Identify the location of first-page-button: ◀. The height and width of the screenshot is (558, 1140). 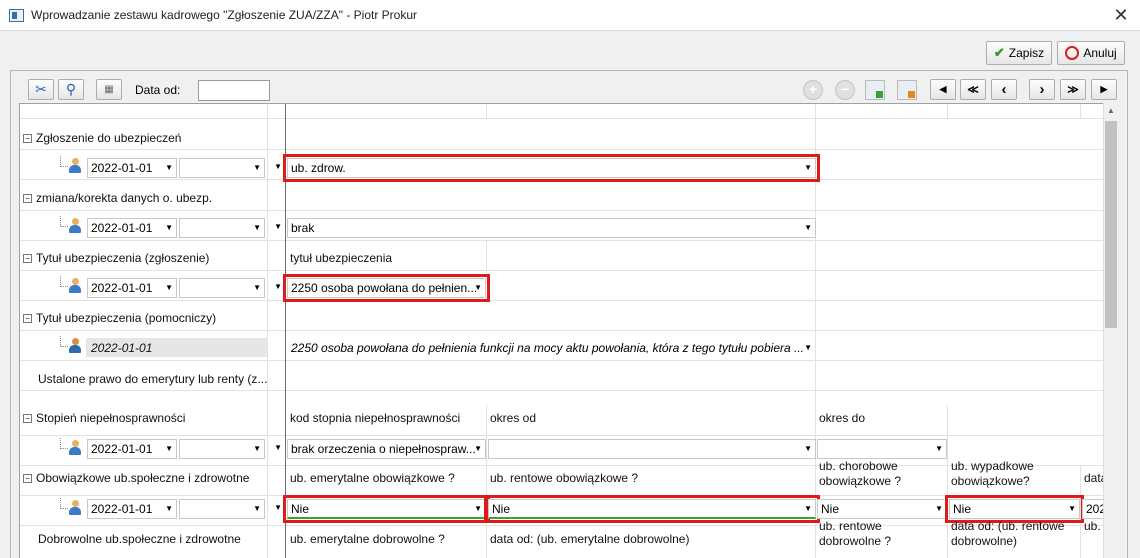
(943, 89).